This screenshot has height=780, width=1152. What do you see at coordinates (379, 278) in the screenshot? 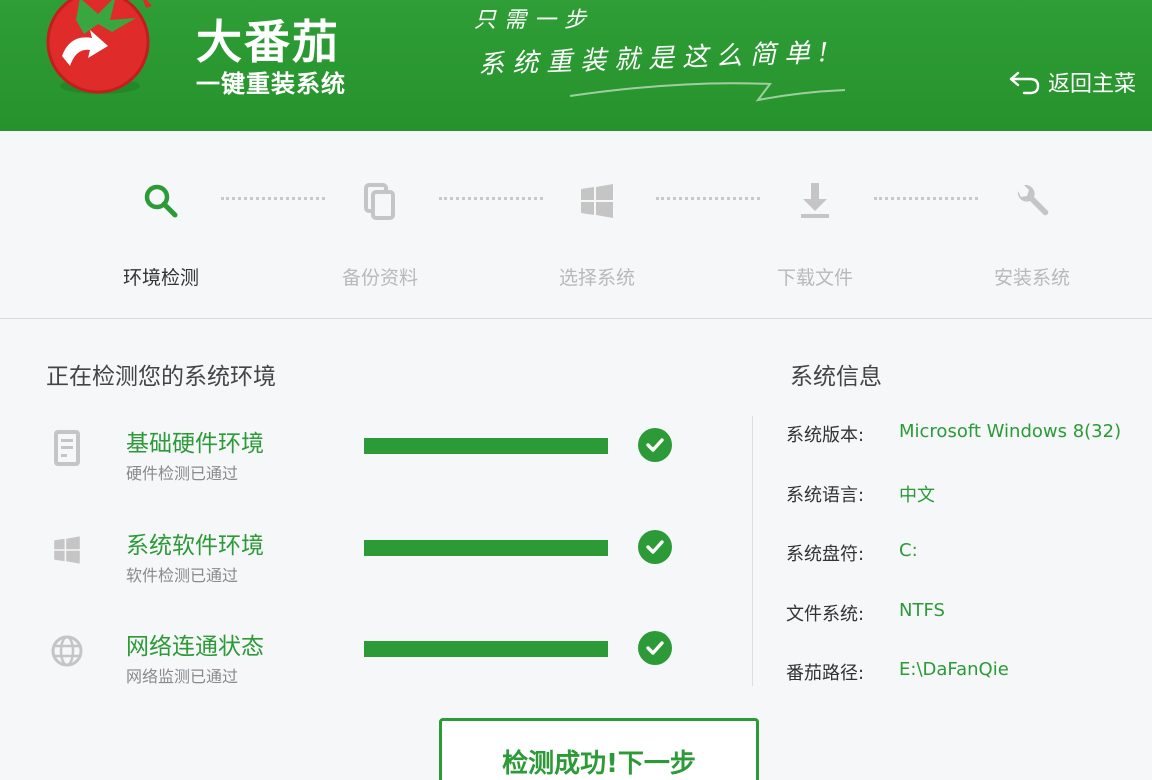
I see `step-label: 备份资料` at bounding box center [379, 278].